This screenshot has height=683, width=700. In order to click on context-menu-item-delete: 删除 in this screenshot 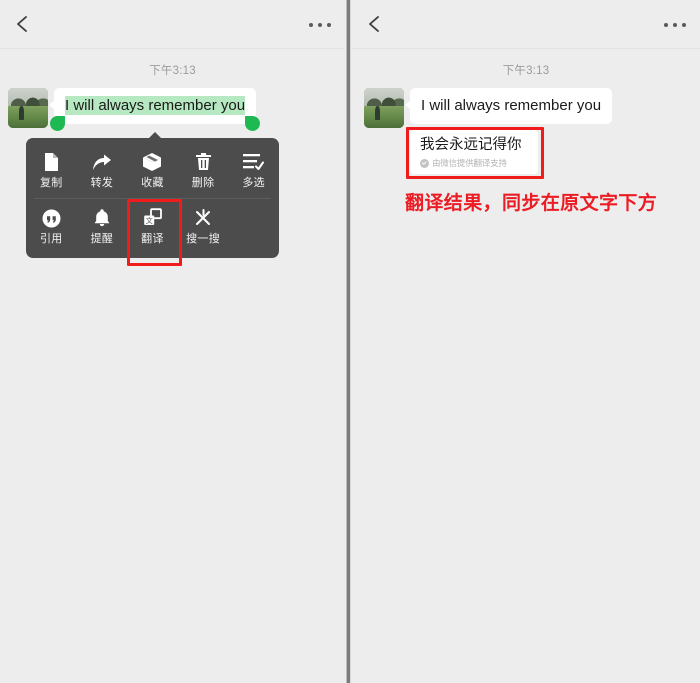, I will do `click(203, 170)`.